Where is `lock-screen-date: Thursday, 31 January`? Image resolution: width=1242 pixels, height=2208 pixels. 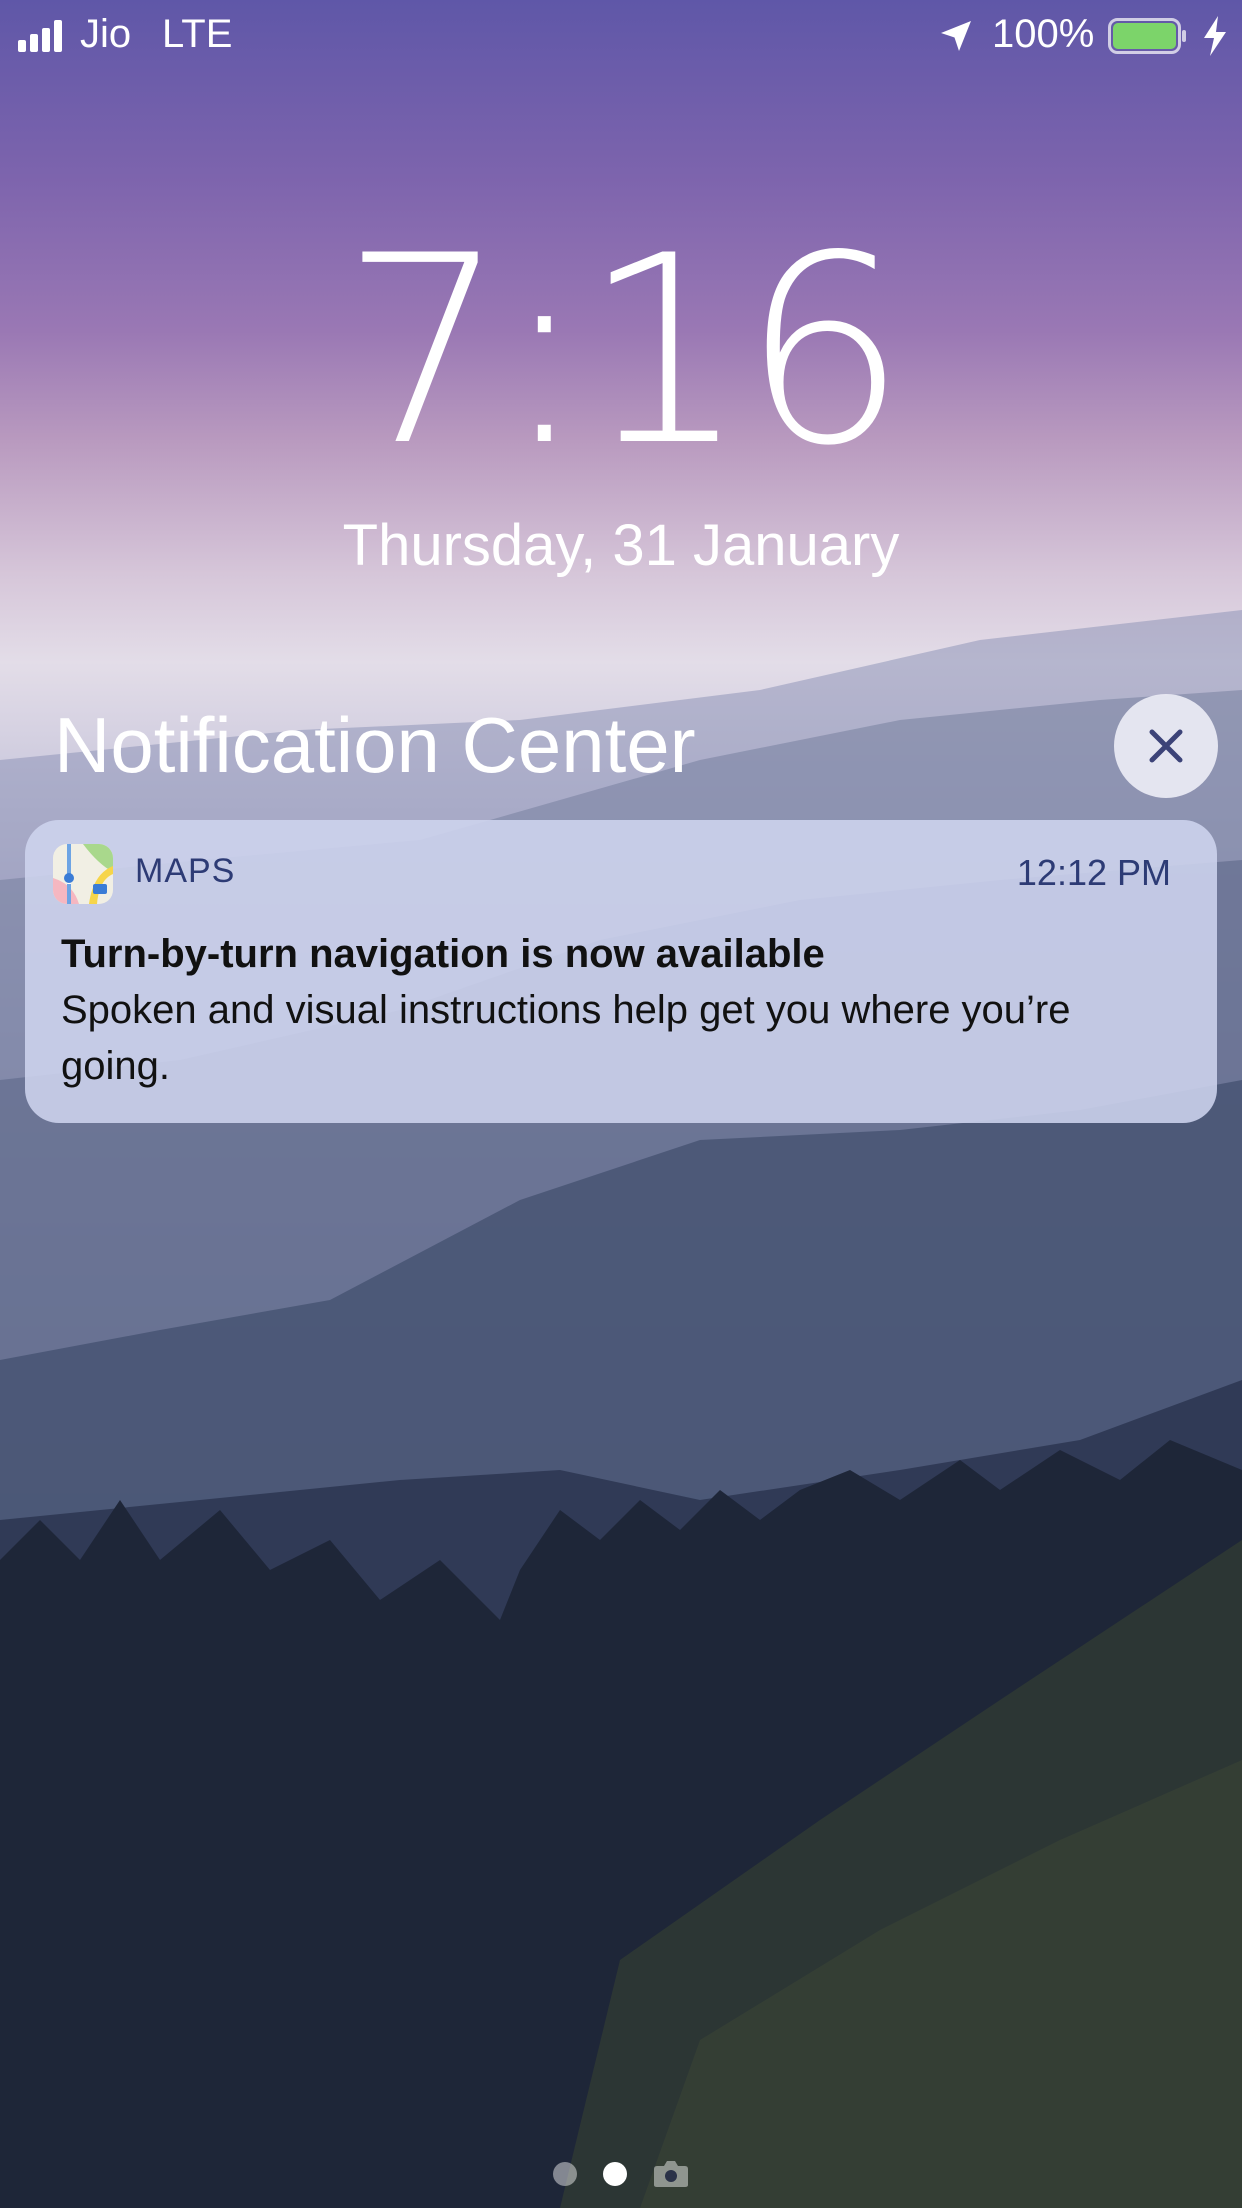 lock-screen-date: Thursday, 31 January is located at coordinates (621, 545).